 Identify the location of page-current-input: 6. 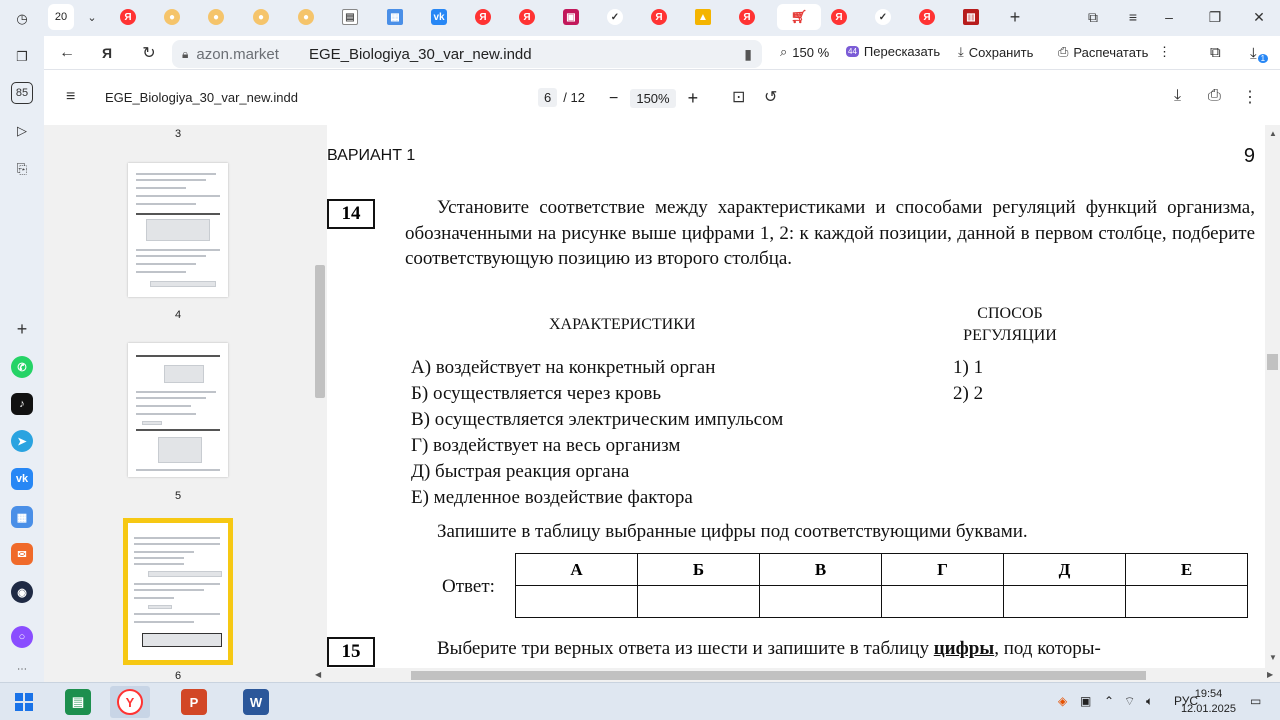
(548, 97).